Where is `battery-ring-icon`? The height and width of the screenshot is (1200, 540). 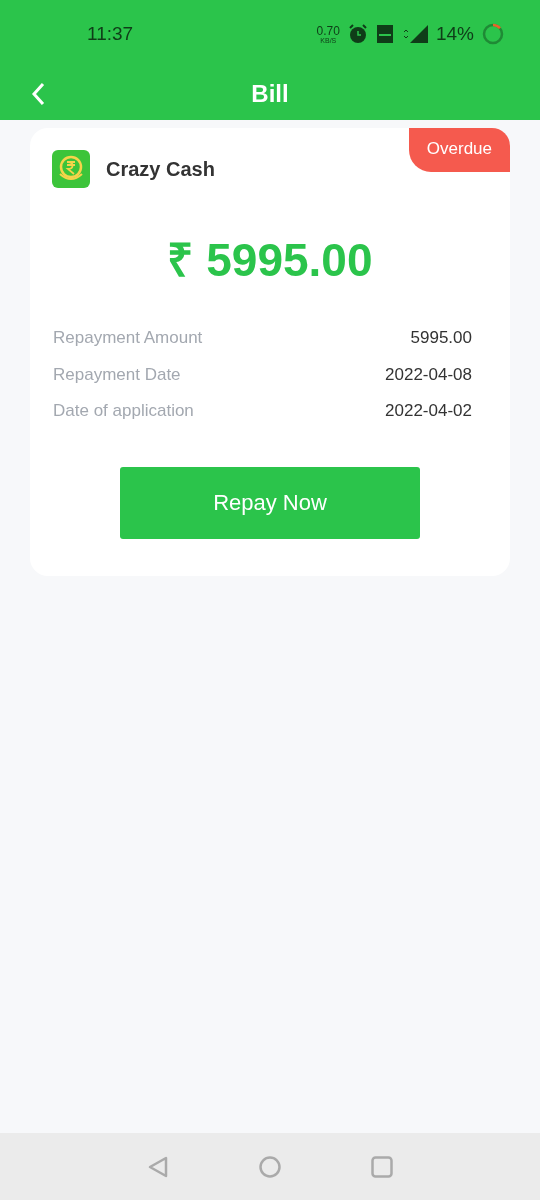
battery-ring-icon is located at coordinates (493, 34).